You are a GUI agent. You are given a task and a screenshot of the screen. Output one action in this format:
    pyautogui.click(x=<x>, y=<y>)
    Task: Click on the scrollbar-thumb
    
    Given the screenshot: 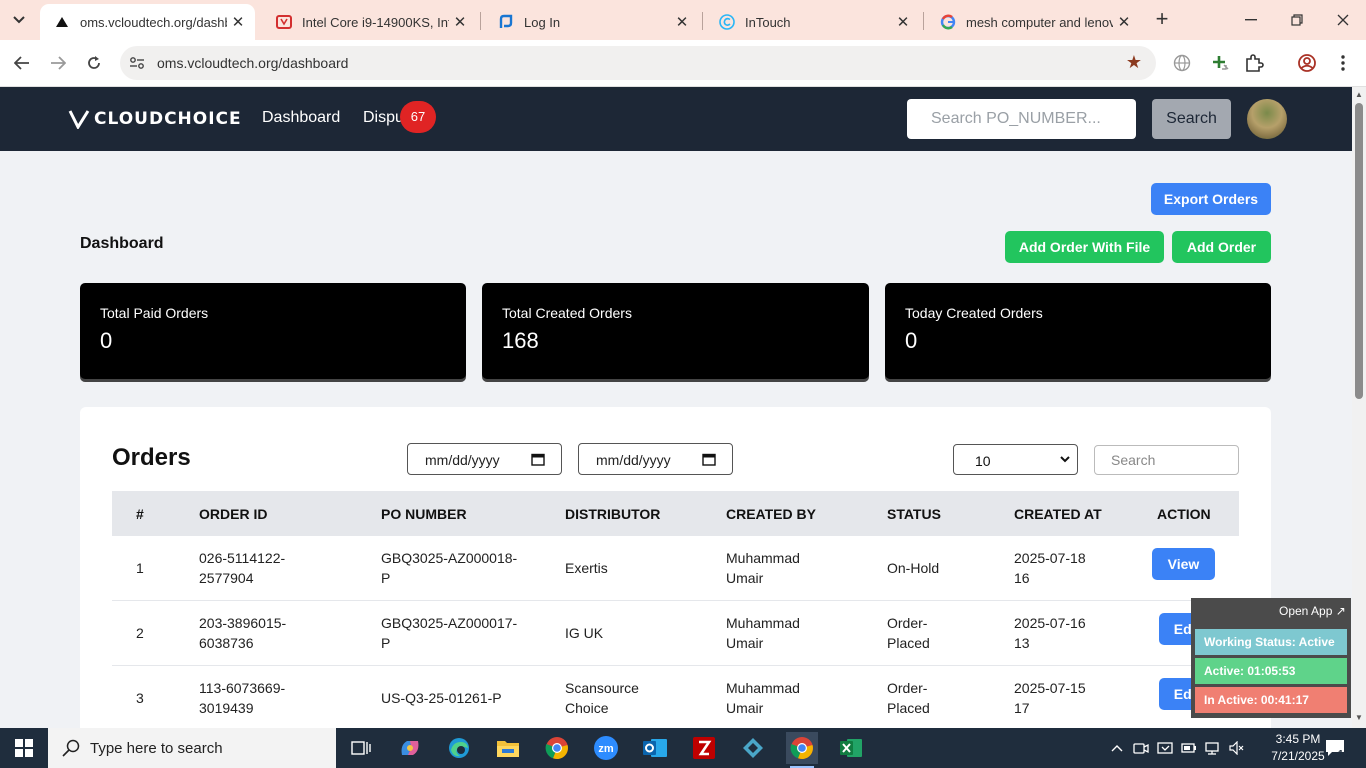 What is the action you would take?
    pyautogui.click(x=1359, y=251)
    